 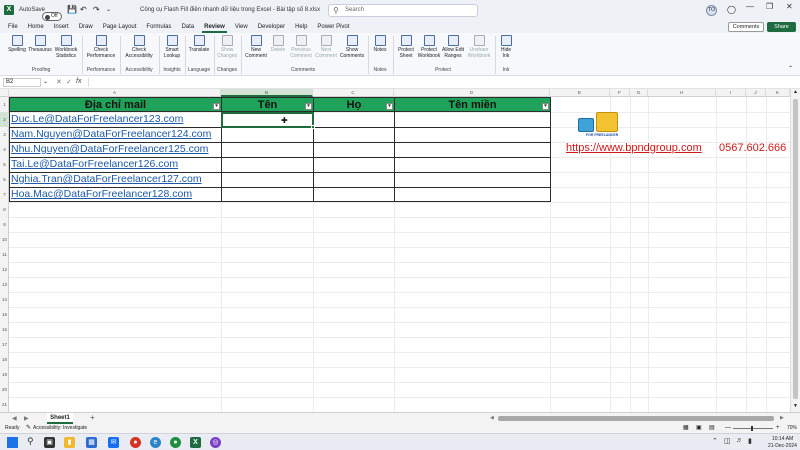 I want to click on row-header: 12, so click(x=4, y=269).